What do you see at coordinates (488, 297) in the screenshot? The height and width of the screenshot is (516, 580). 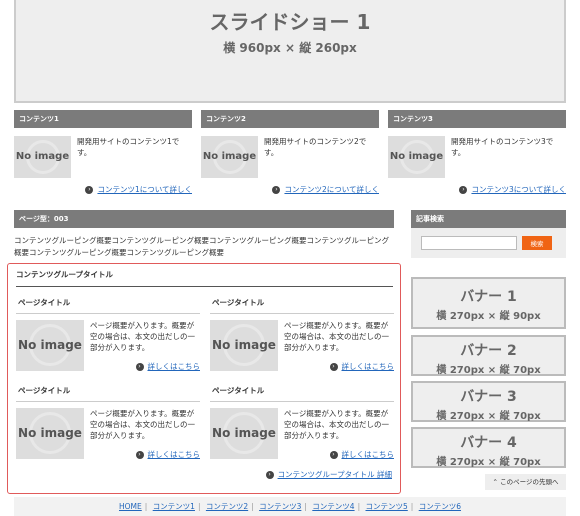 I see `banner-title: バナー 1` at bounding box center [488, 297].